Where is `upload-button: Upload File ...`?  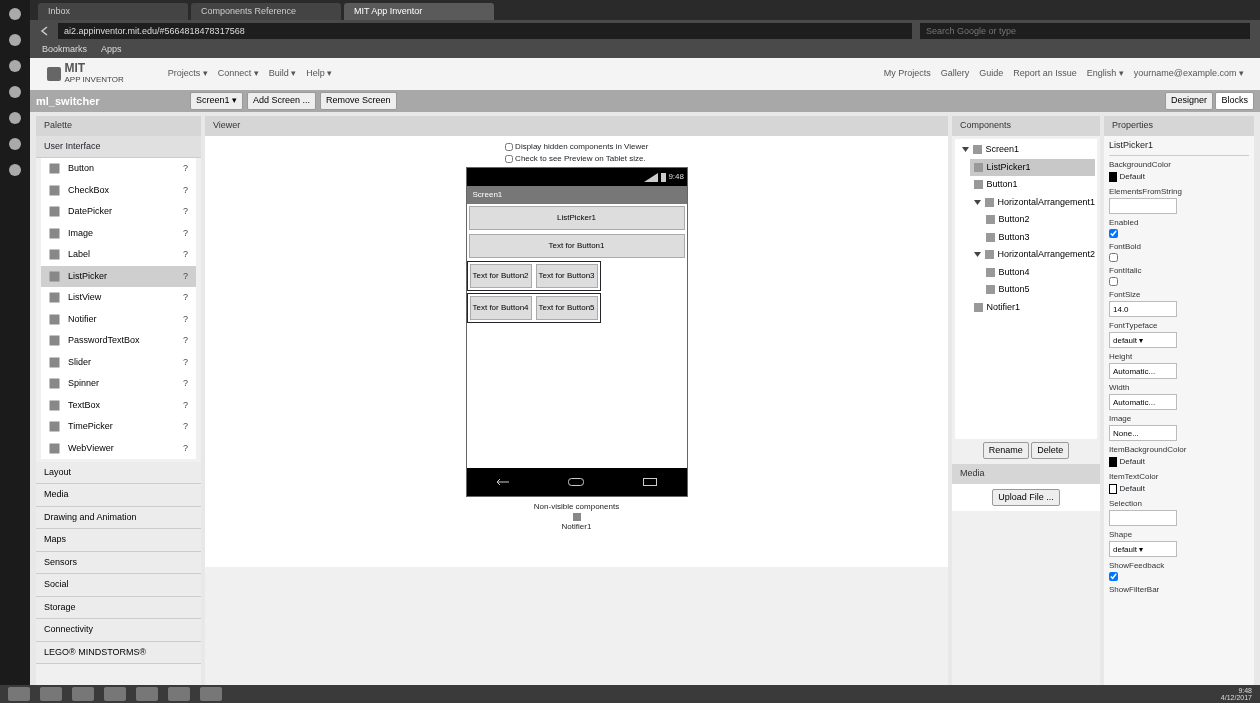 upload-button: Upload File ... is located at coordinates (1026, 497).